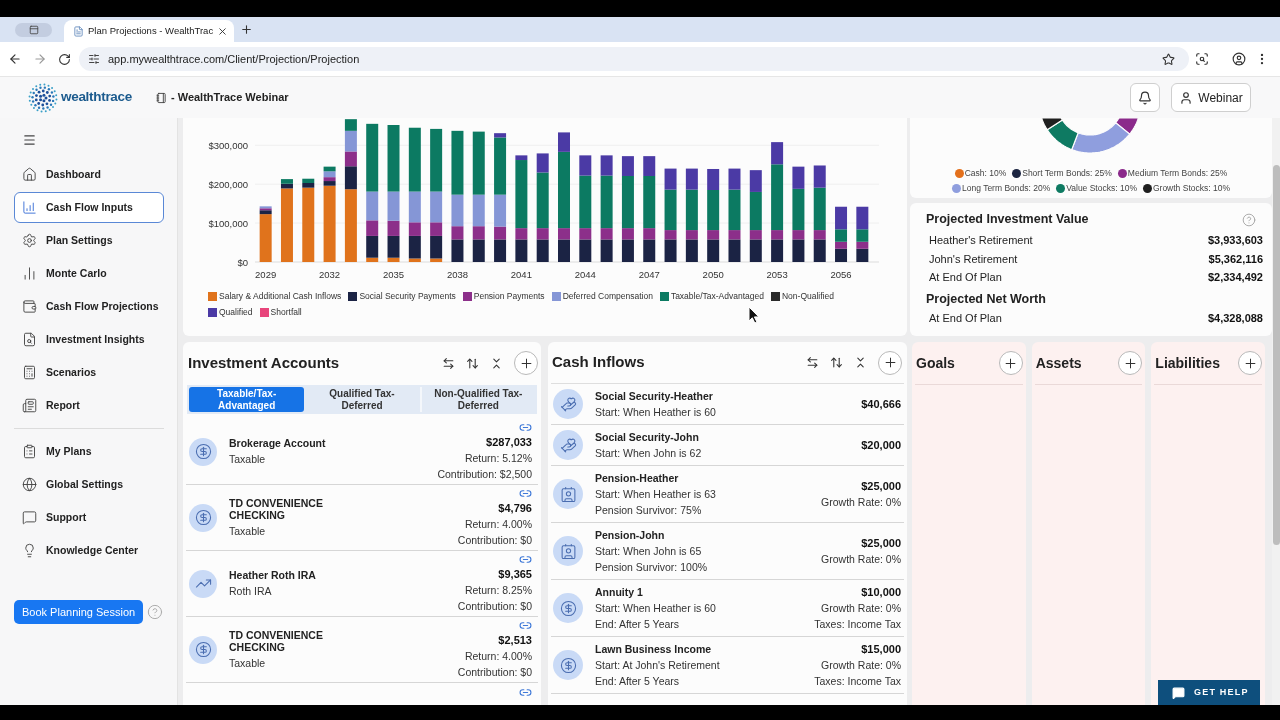 The height and width of the screenshot is (720, 1280). Describe the element at coordinates (648, 453) in the screenshot. I see `inflow-detail: Start: When John is 62` at that location.